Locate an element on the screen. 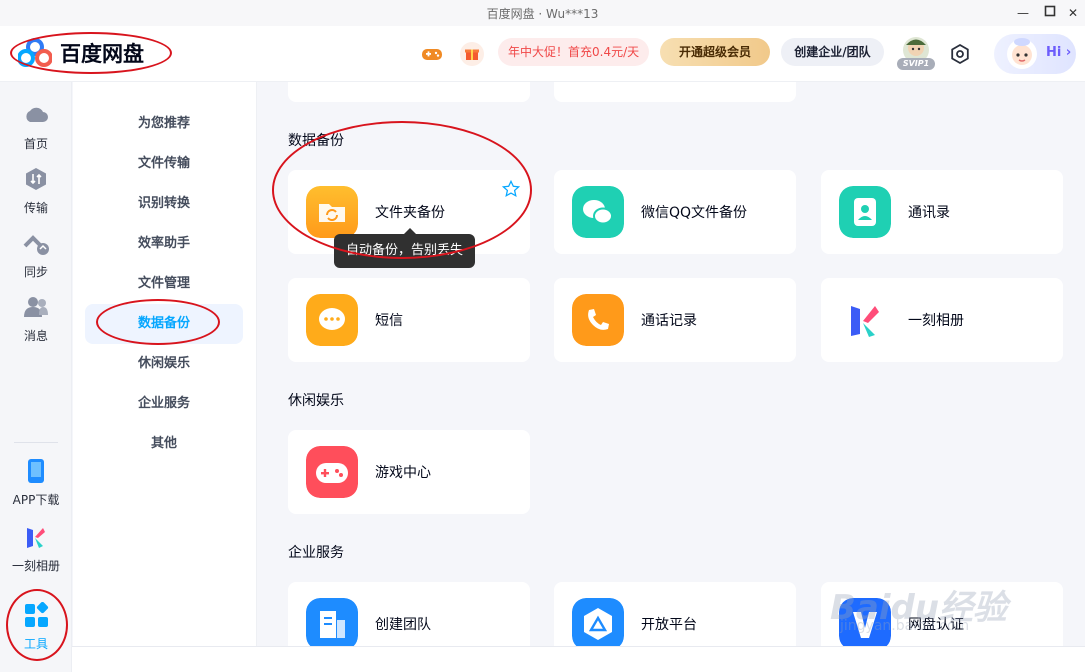  rail-item-label: APP下载 is located at coordinates (36, 500).